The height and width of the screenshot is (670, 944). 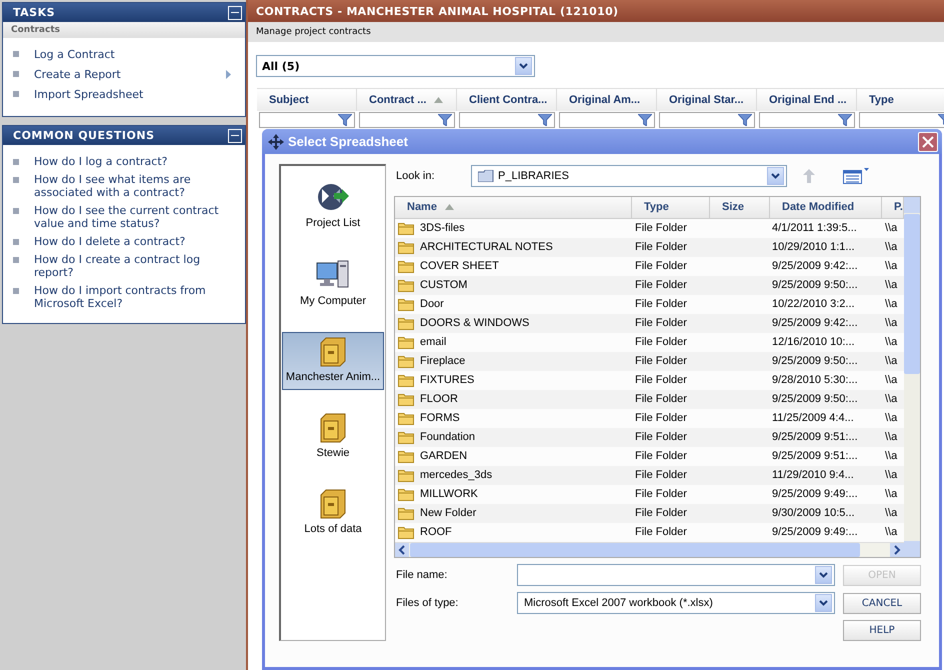 I want to click on file-name-field, so click(x=676, y=575).